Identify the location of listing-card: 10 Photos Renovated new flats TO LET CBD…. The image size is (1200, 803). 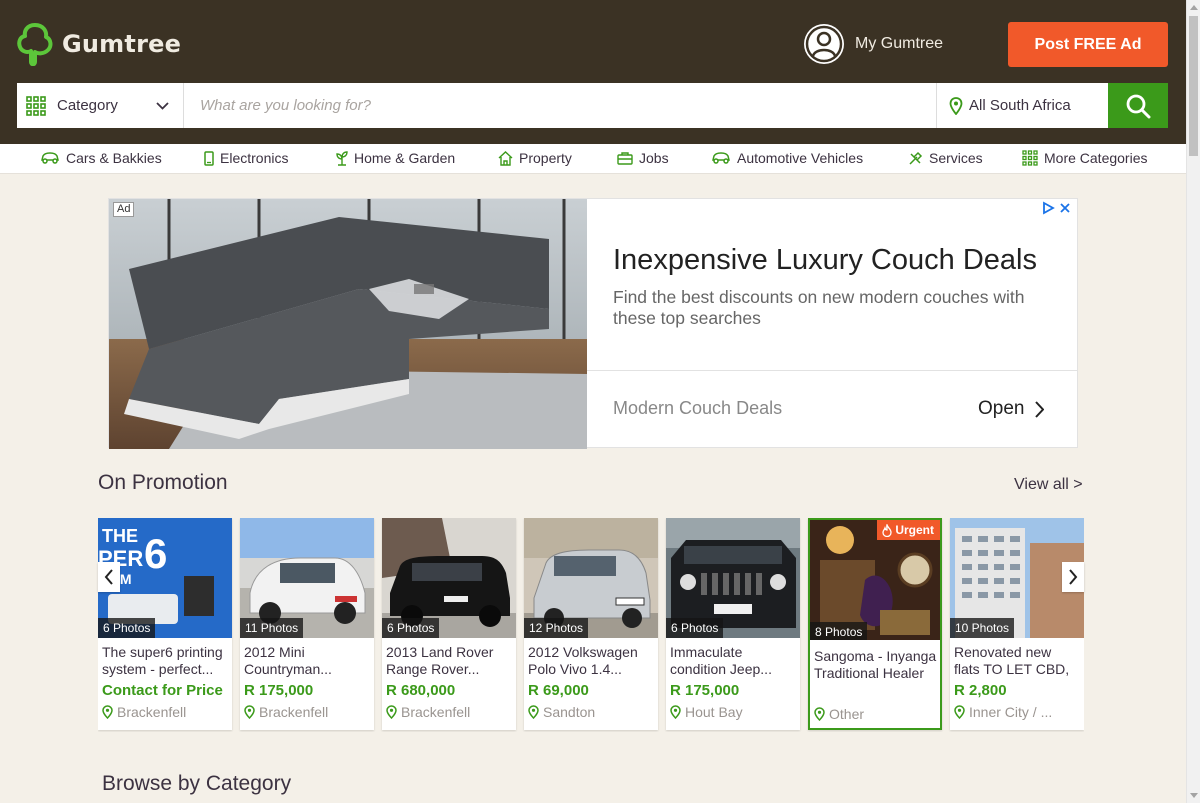
(1017, 624).